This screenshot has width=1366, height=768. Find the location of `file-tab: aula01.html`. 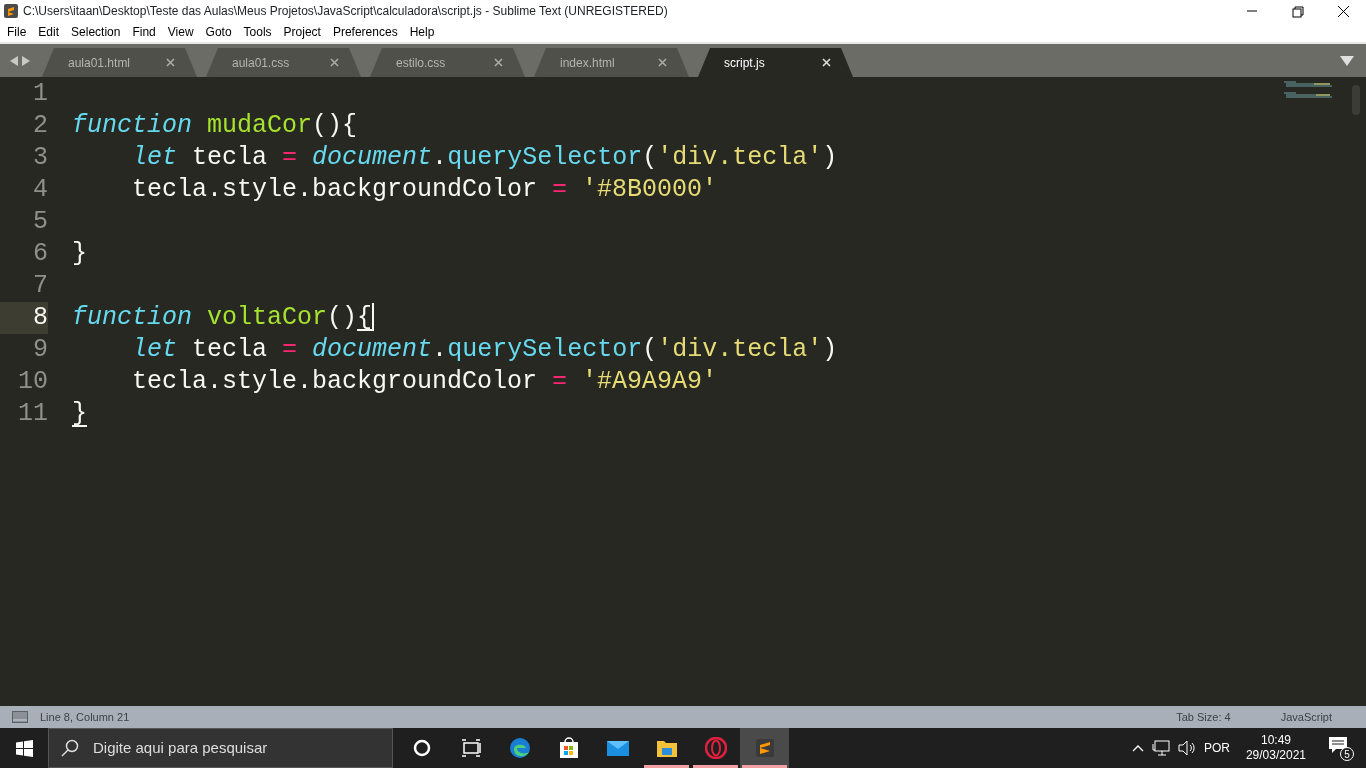

file-tab: aula01.html is located at coordinates (119, 62).